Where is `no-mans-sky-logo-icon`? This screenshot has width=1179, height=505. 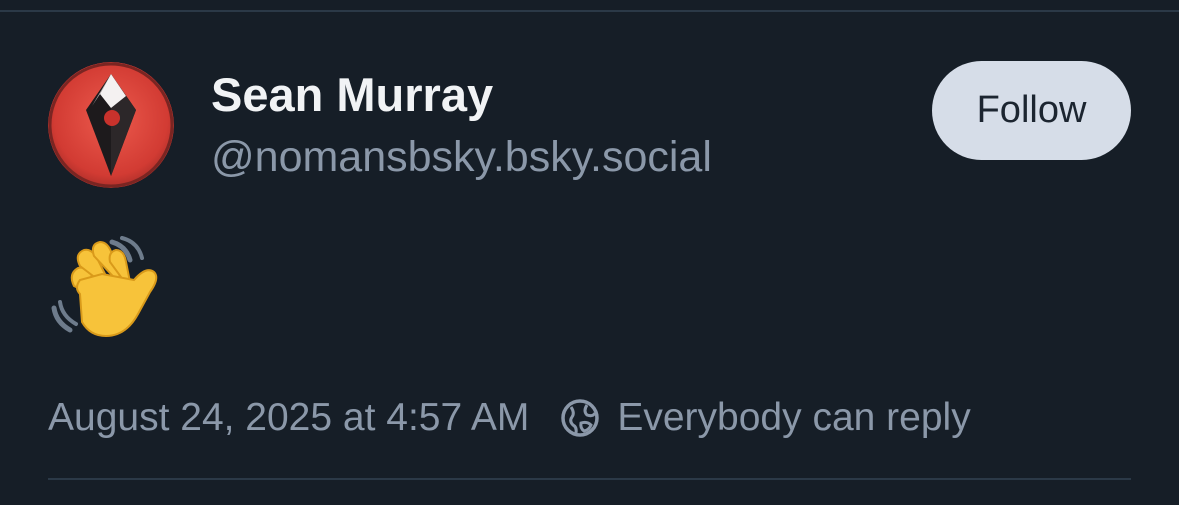 no-mans-sky-logo-icon is located at coordinates (111, 125).